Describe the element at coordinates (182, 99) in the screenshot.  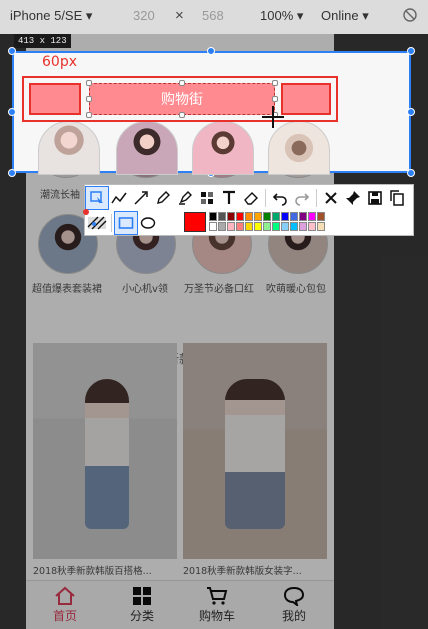
I see `header-title: 购物街` at that location.